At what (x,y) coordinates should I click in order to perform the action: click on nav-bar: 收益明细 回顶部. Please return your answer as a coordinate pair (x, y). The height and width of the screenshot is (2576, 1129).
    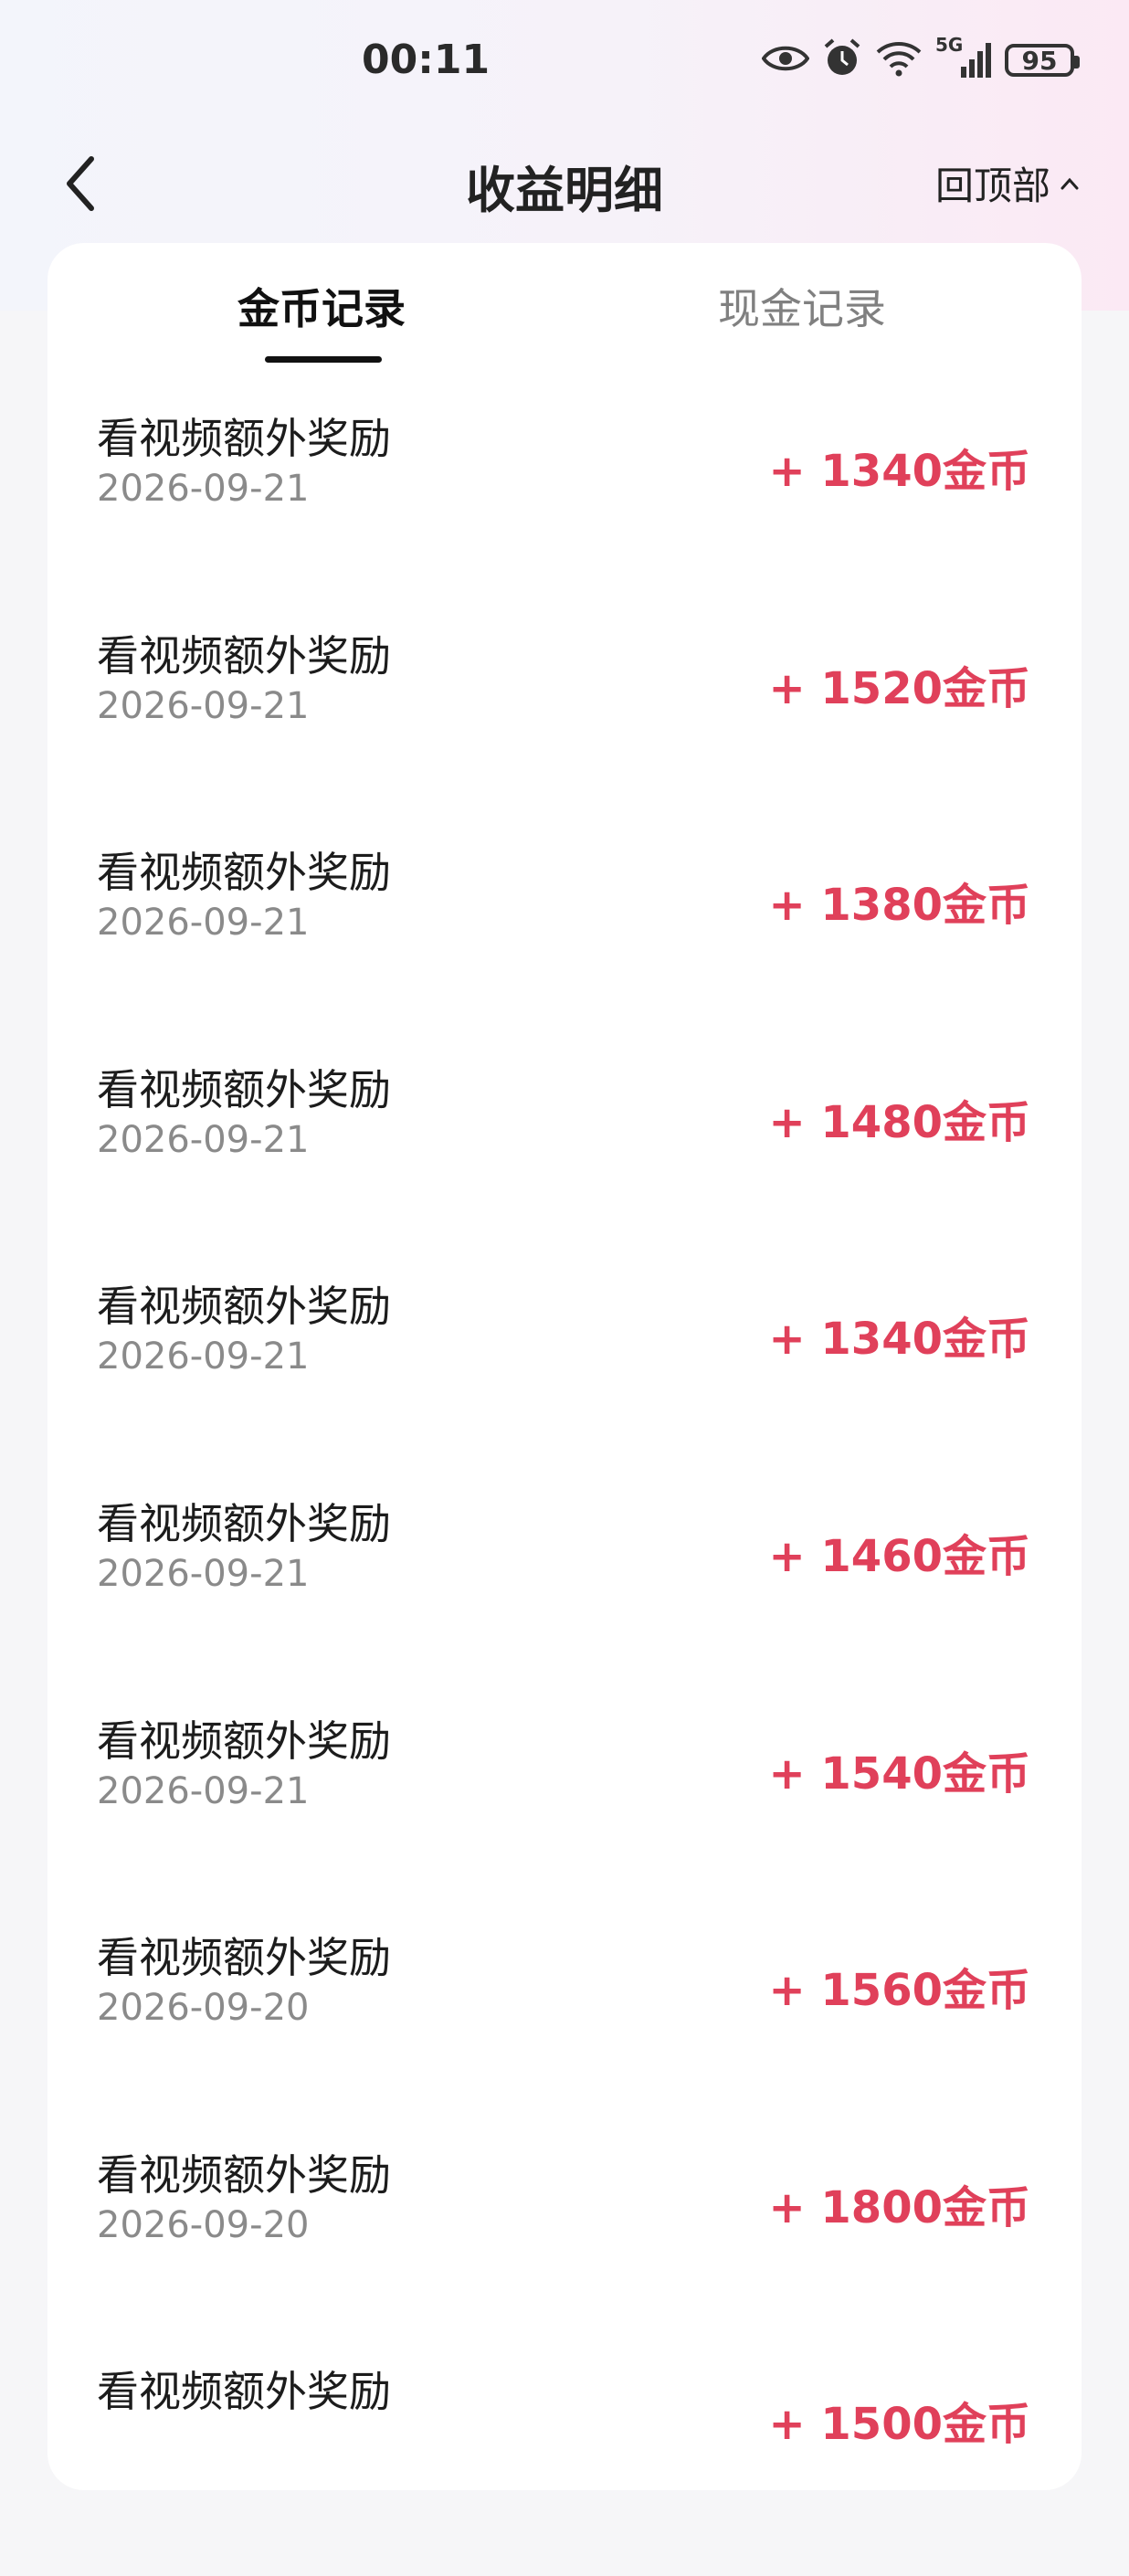
    Looking at the image, I should click on (564, 182).